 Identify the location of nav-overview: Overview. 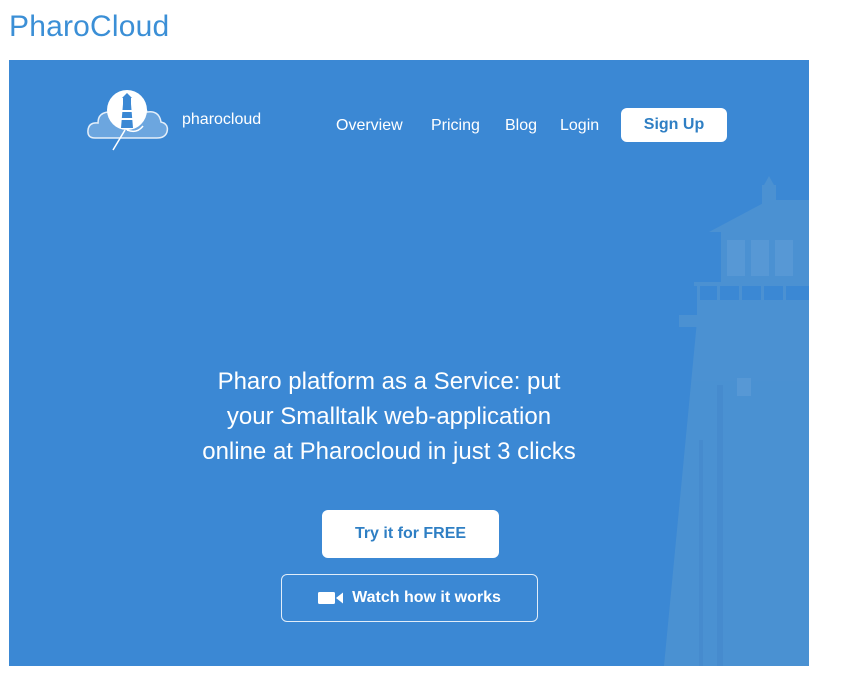
(369, 126).